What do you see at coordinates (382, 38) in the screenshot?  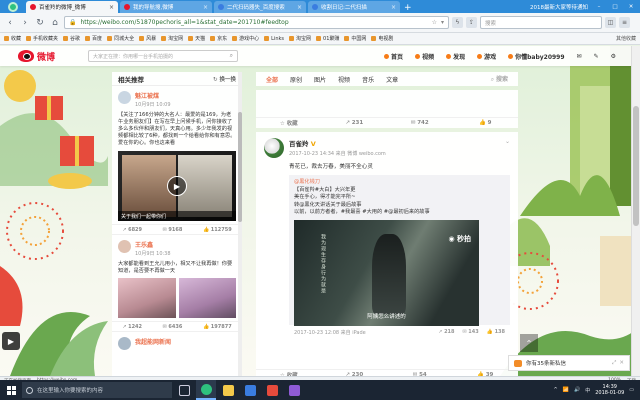 I see `bookmark-item: 电视剧` at bounding box center [382, 38].